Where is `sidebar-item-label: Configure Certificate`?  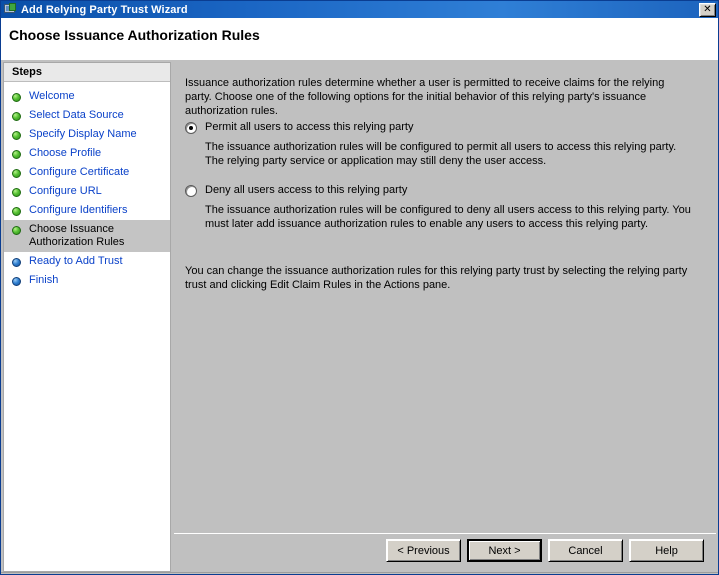 sidebar-item-label: Configure Certificate is located at coordinates (79, 172).